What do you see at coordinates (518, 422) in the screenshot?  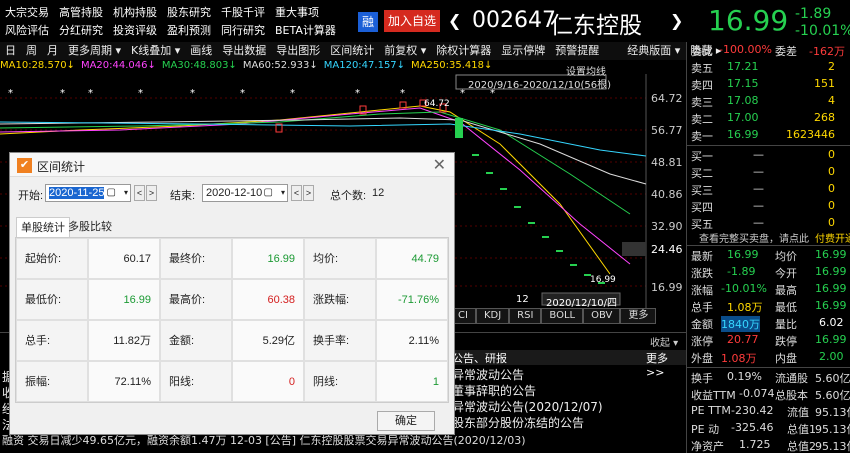 I see `news-item: 股东部分股份冻结的公告` at bounding box center [518, 422].